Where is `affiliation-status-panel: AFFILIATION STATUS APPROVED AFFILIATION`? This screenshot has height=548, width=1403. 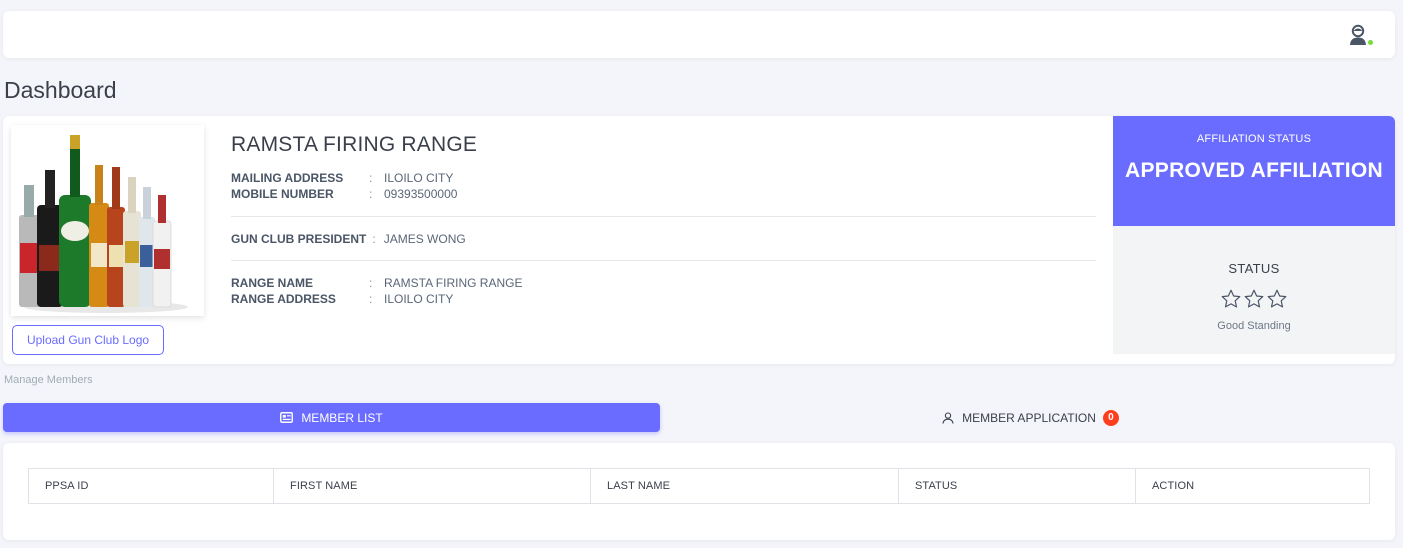
affiliation-status-panel: AFFILIATION STATUS APPROVED AFFILIATION is located at coordinates (1254, 171).